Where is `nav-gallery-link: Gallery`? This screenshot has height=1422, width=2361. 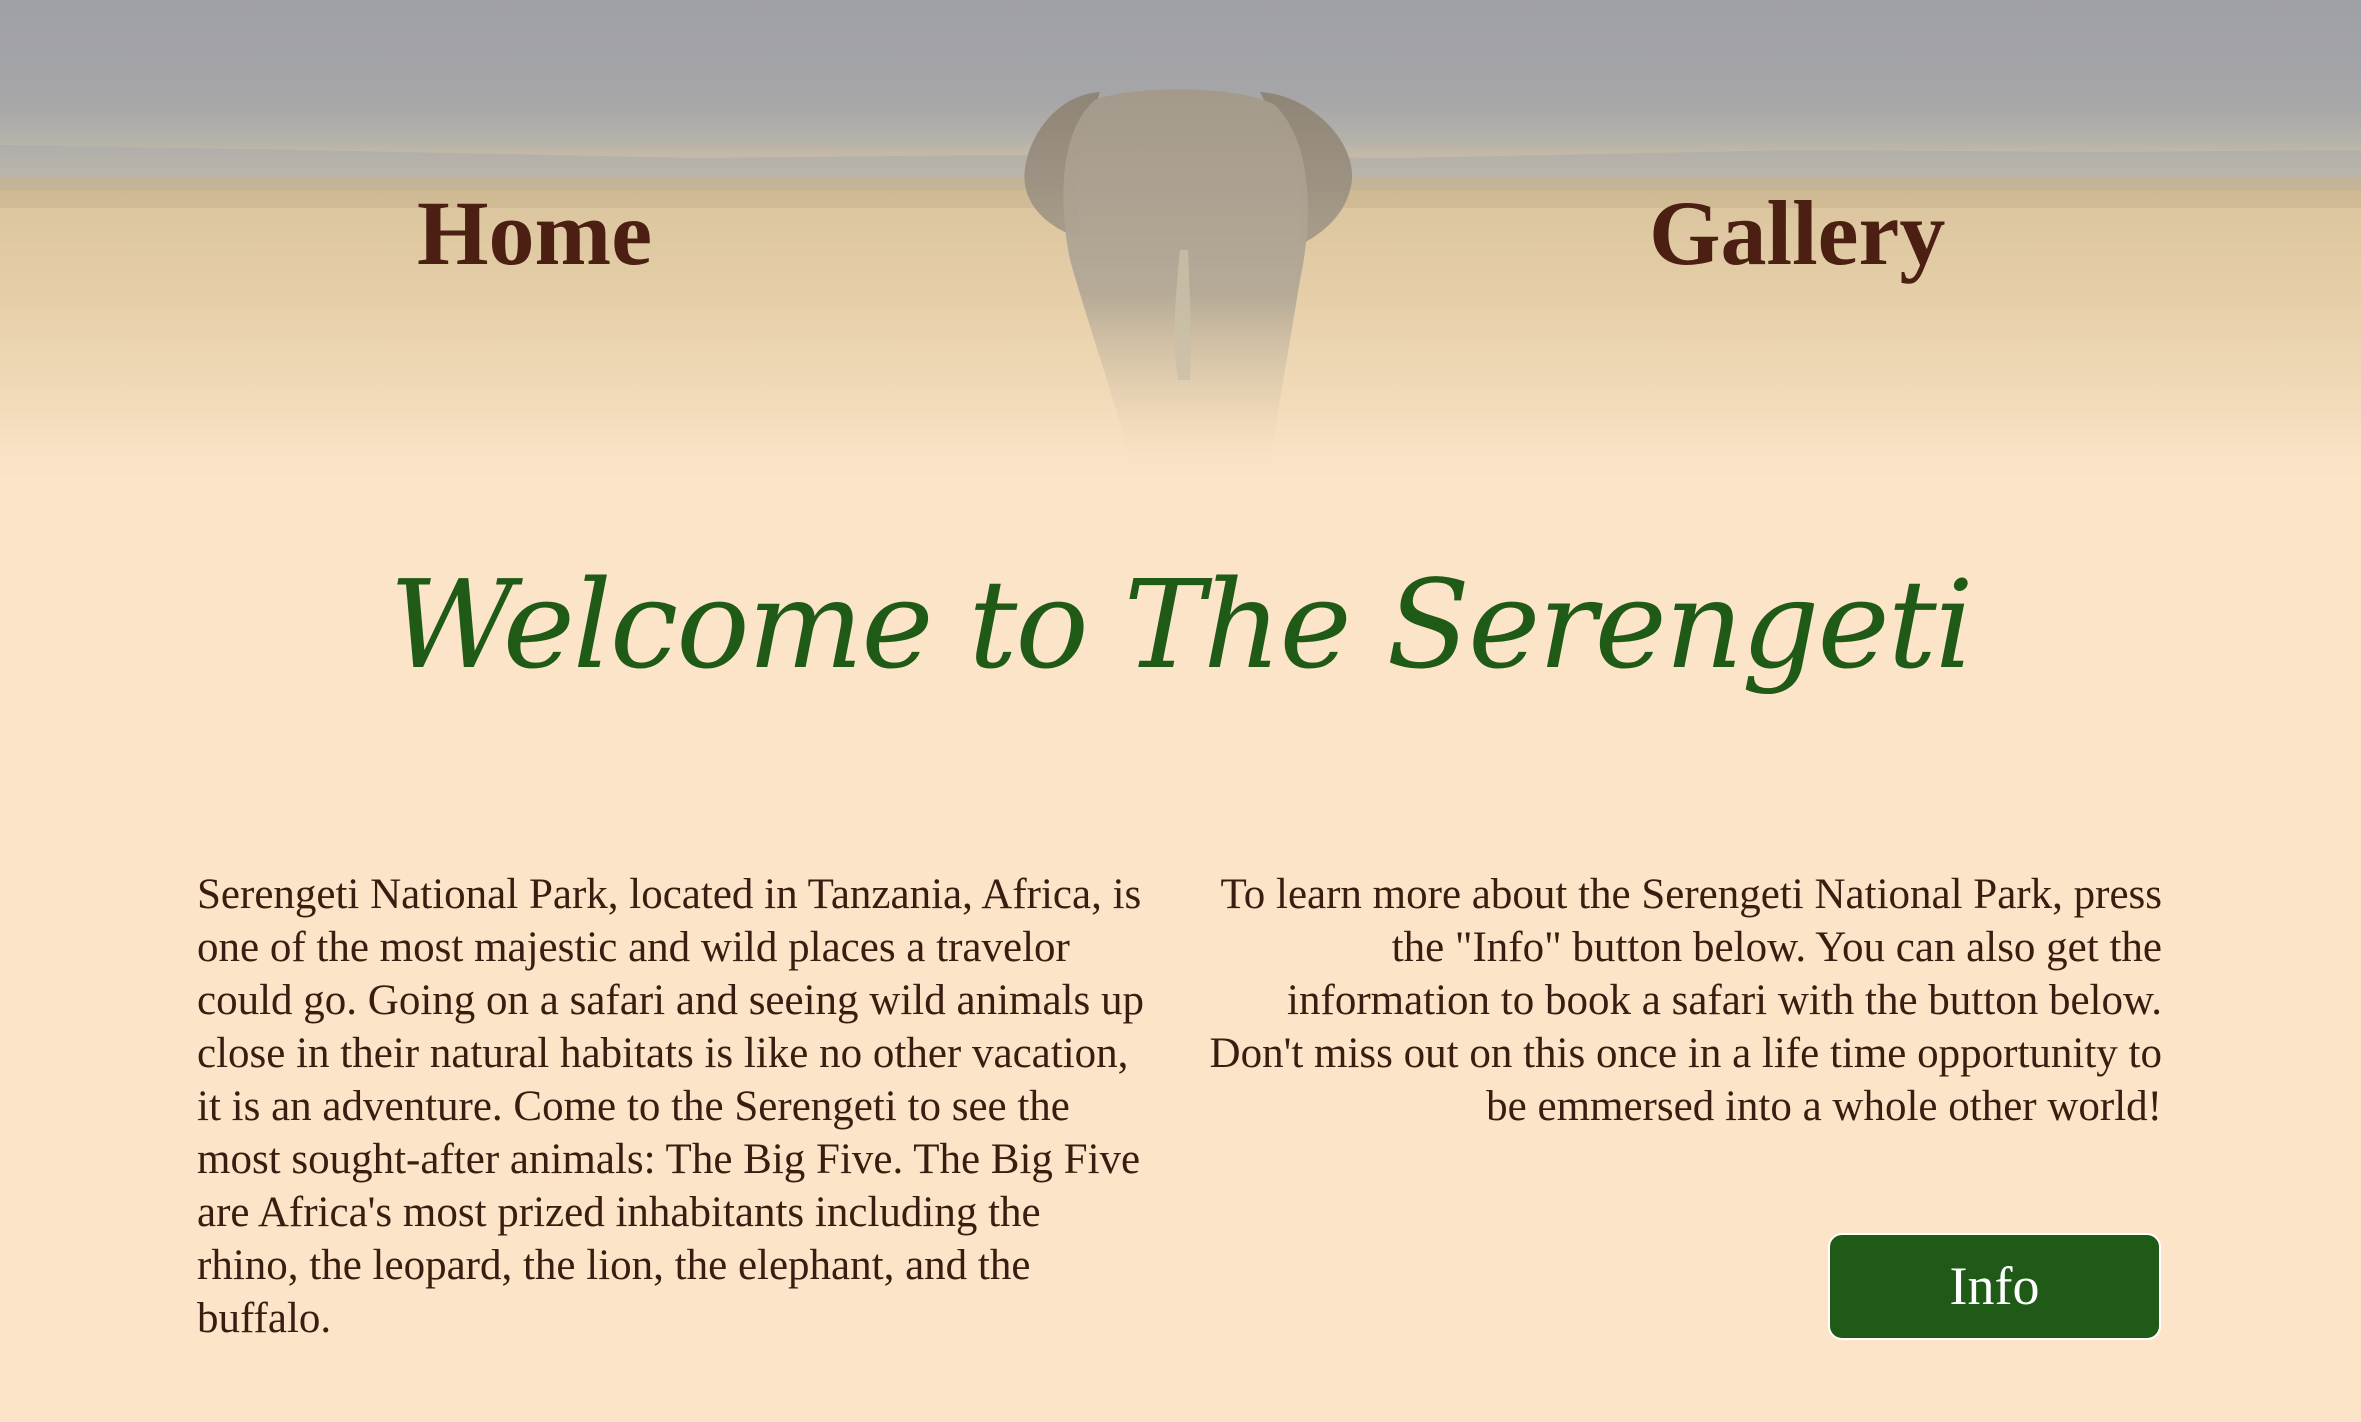
nav-gallery-link: Gallery is located at coordinates (1797, 233).